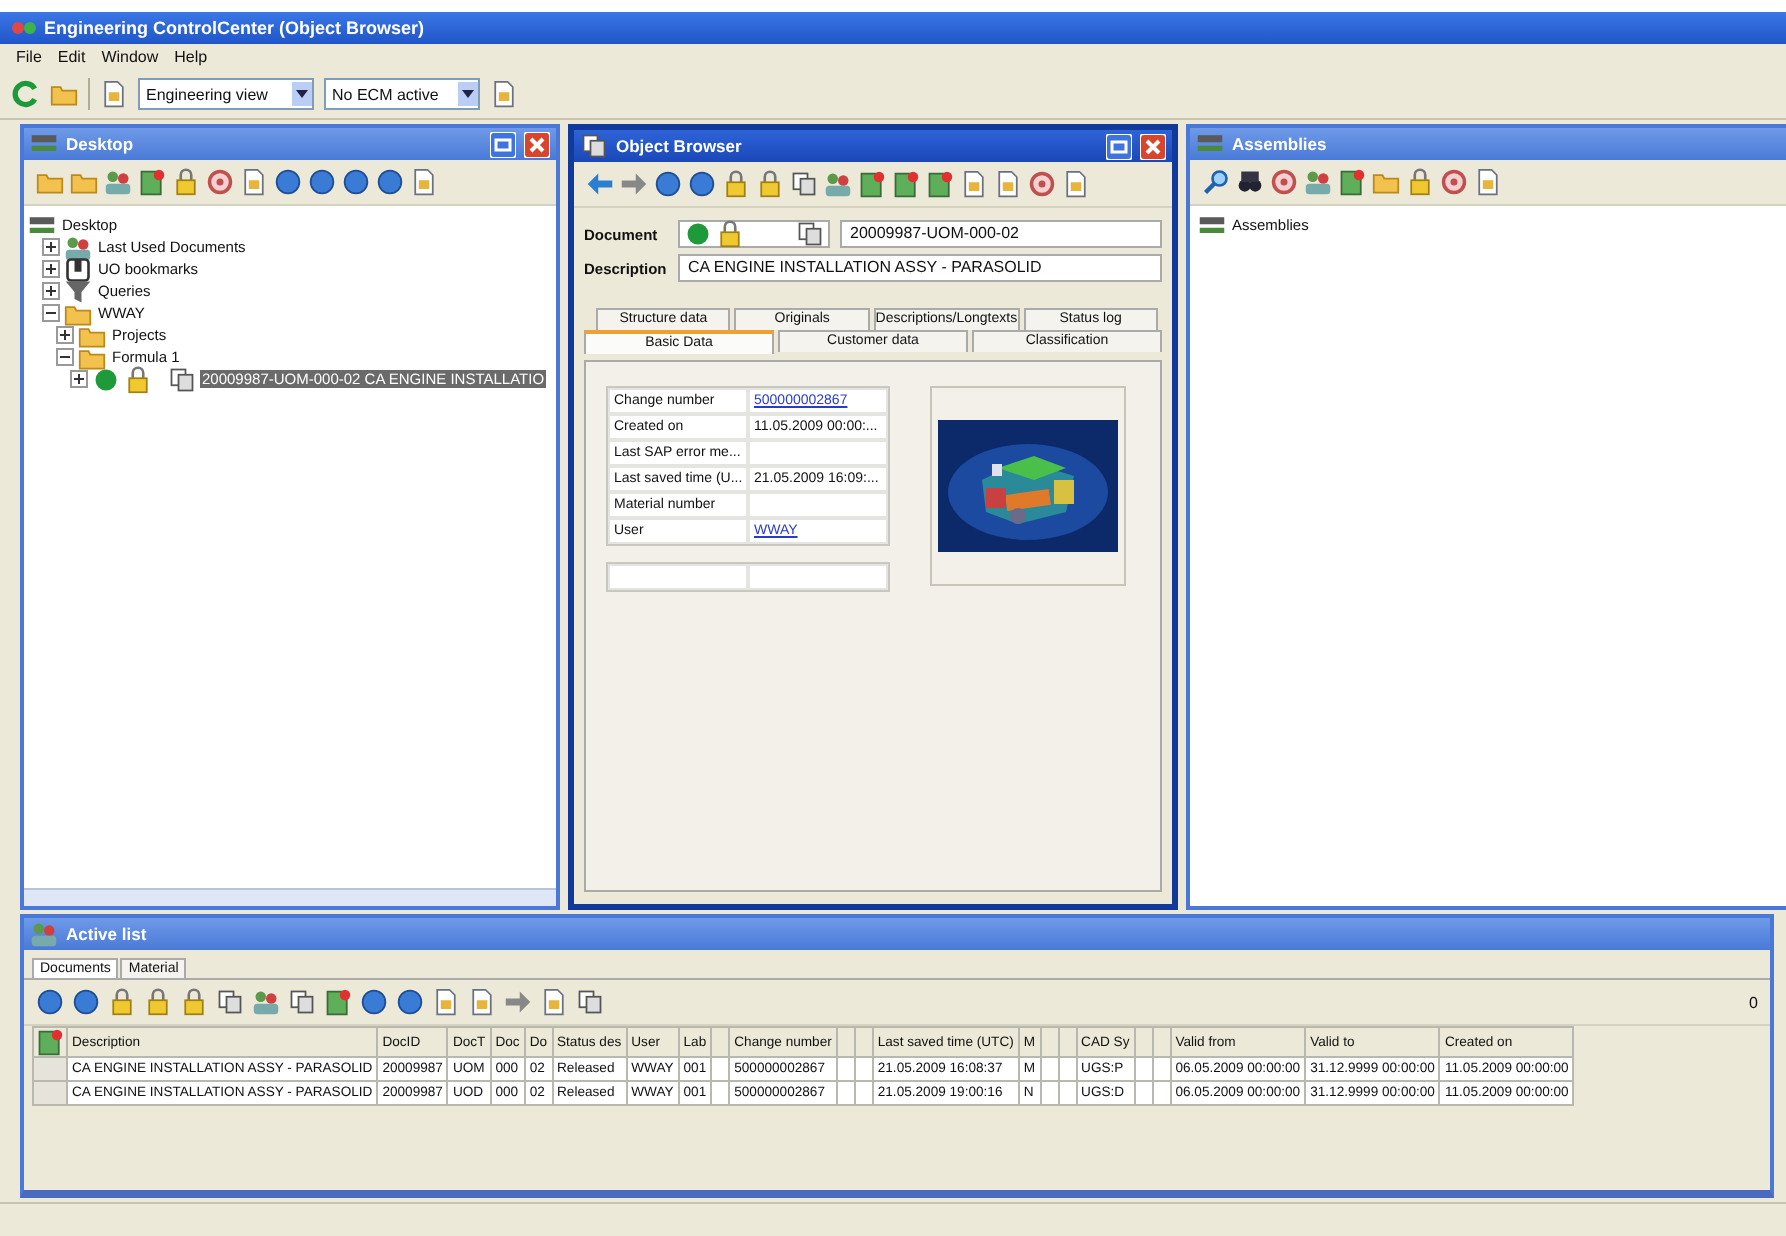  Describe the element at coordinates (71, 57) in the screenshot. I see `menu-item: Edit` at that location.